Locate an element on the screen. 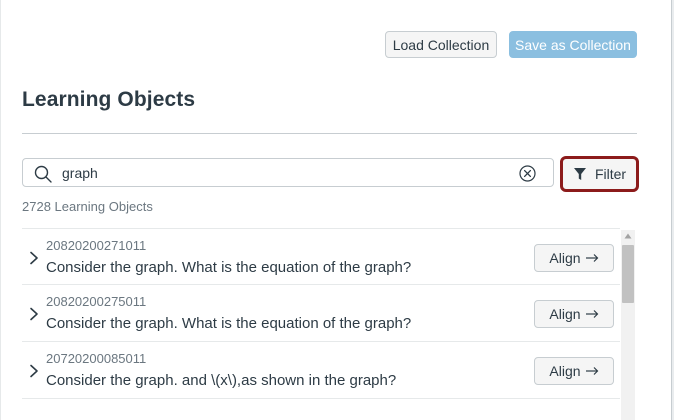  item-id: 20720200085011 is located at coordinates (96, 358).